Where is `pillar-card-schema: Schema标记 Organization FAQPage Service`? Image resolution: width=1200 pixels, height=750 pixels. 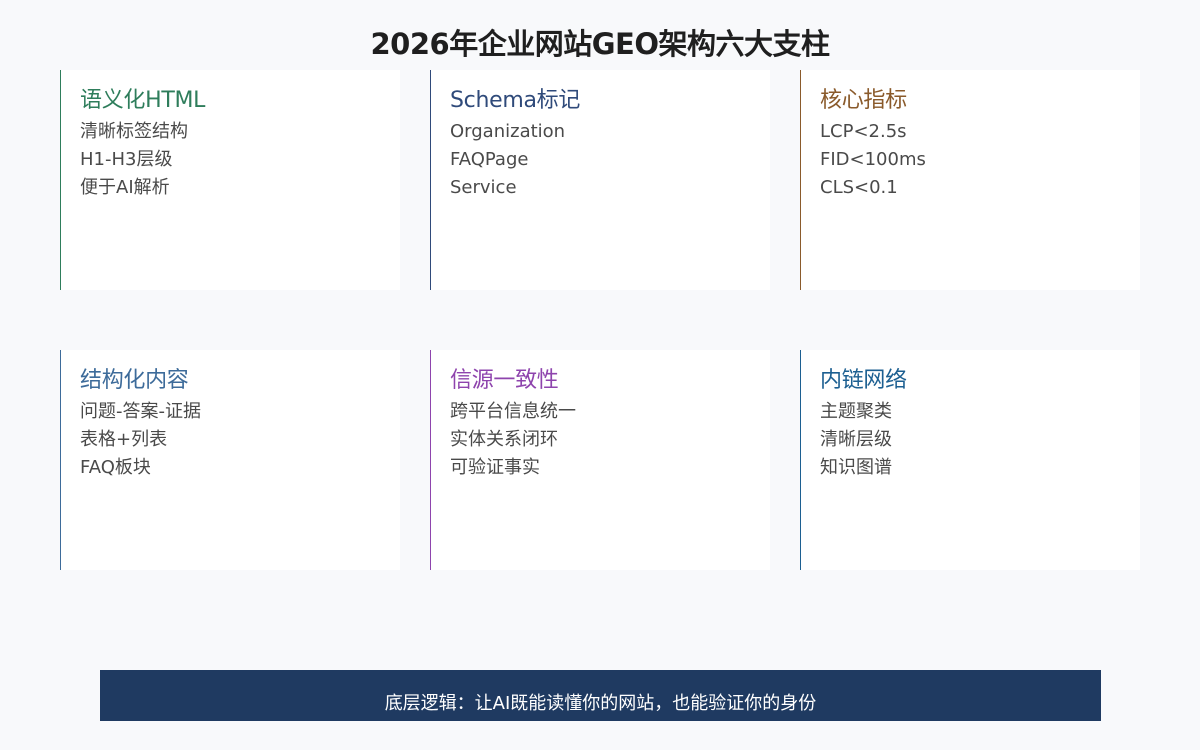 pillar-card-schema: Schema标记 Organization FAQPage Service is located at coordinates (600, 180).